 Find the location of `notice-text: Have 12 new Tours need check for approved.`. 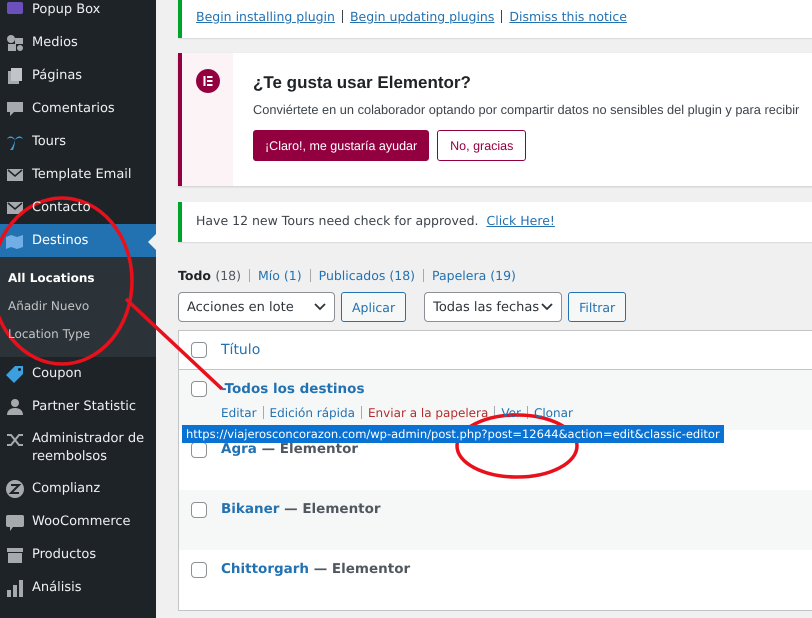

notice-text: Have 12 new Tours need check for approved. is located at coordinates (337, 220).